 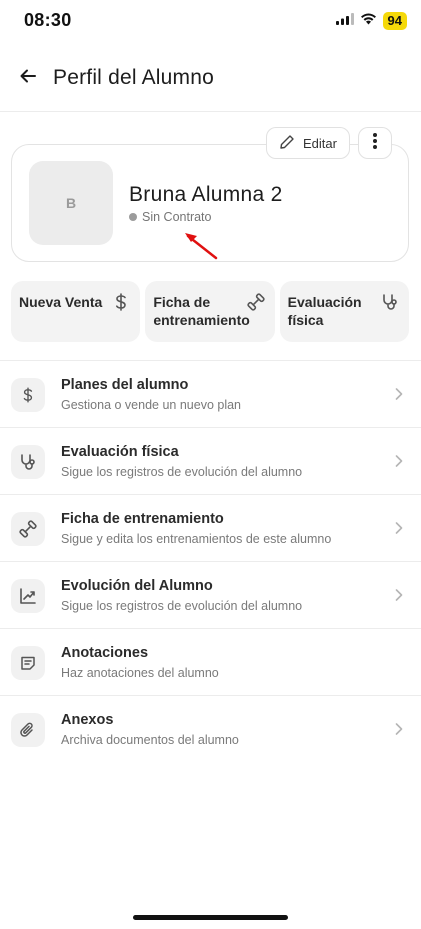 I want to click on status-dot, so click(x=133, y=217).